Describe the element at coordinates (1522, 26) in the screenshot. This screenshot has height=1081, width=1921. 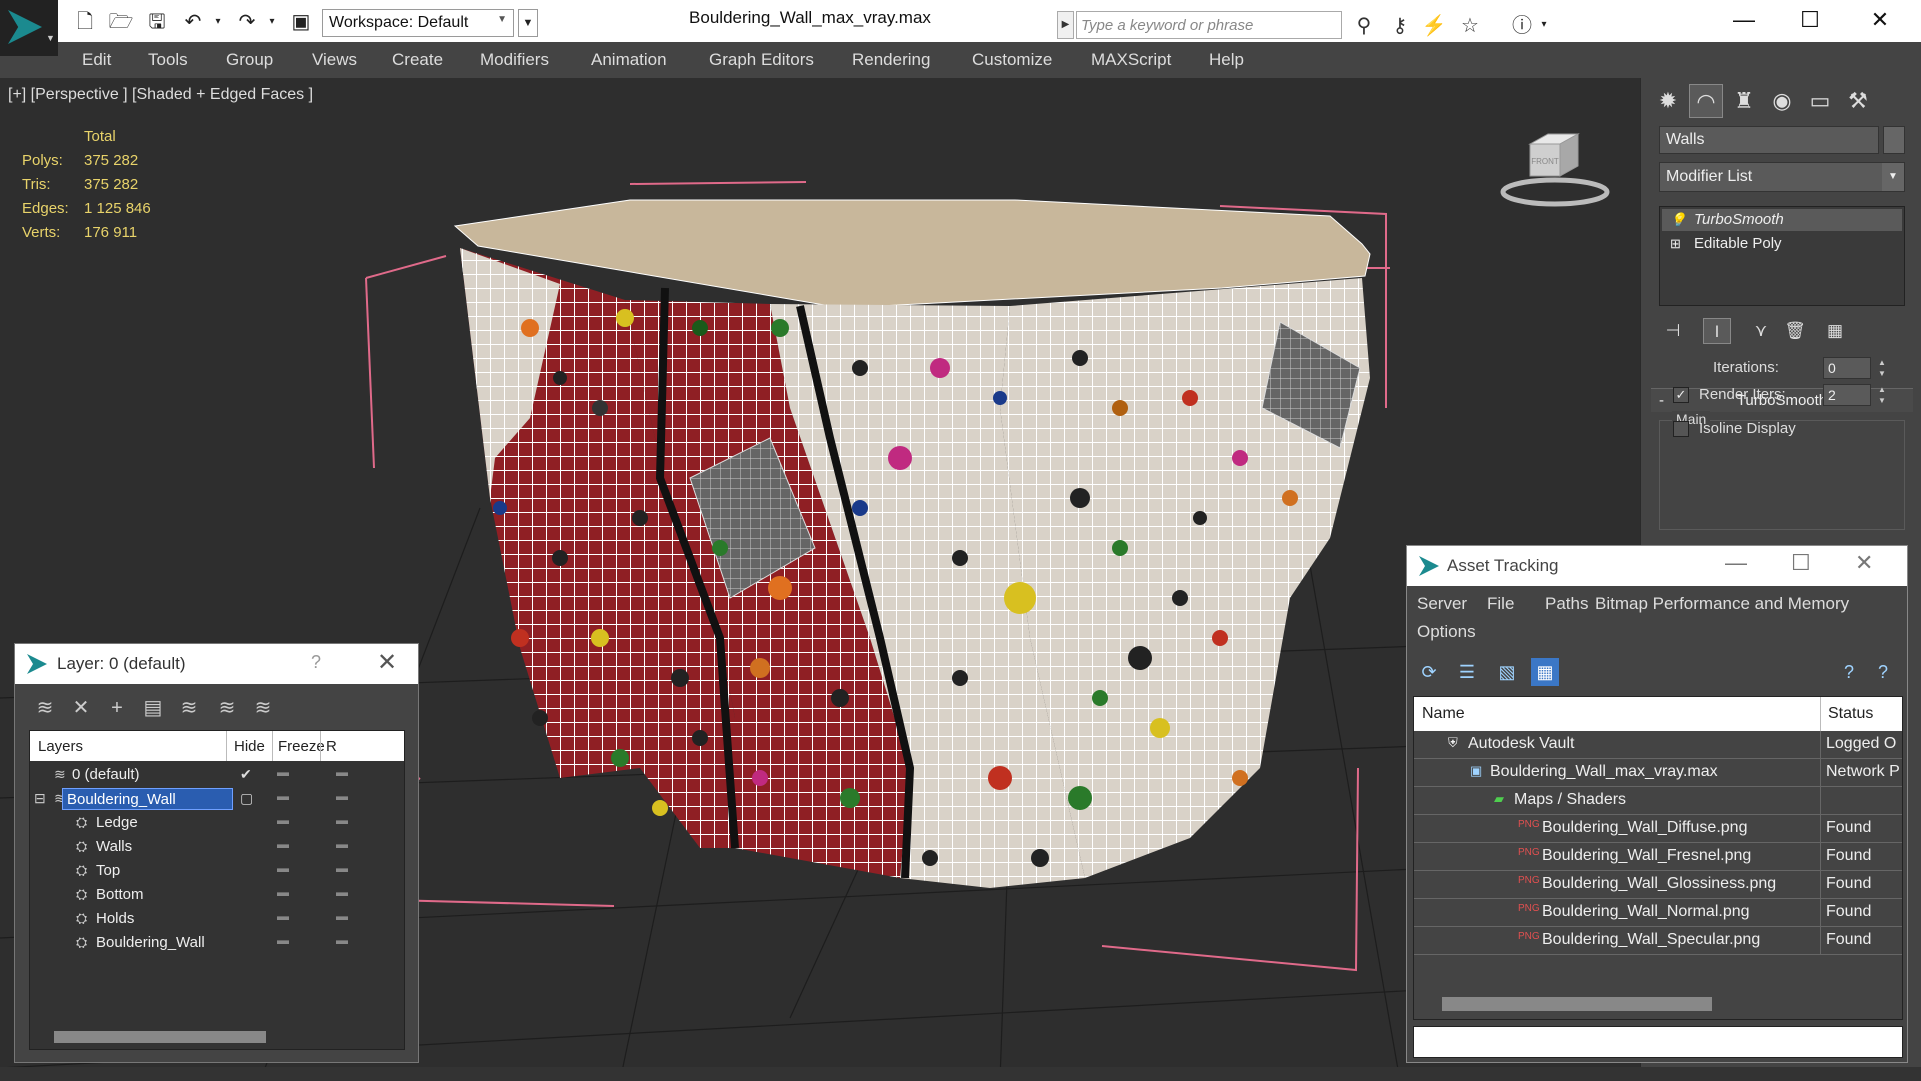
I see `help-icon: ⓘ` at that location.